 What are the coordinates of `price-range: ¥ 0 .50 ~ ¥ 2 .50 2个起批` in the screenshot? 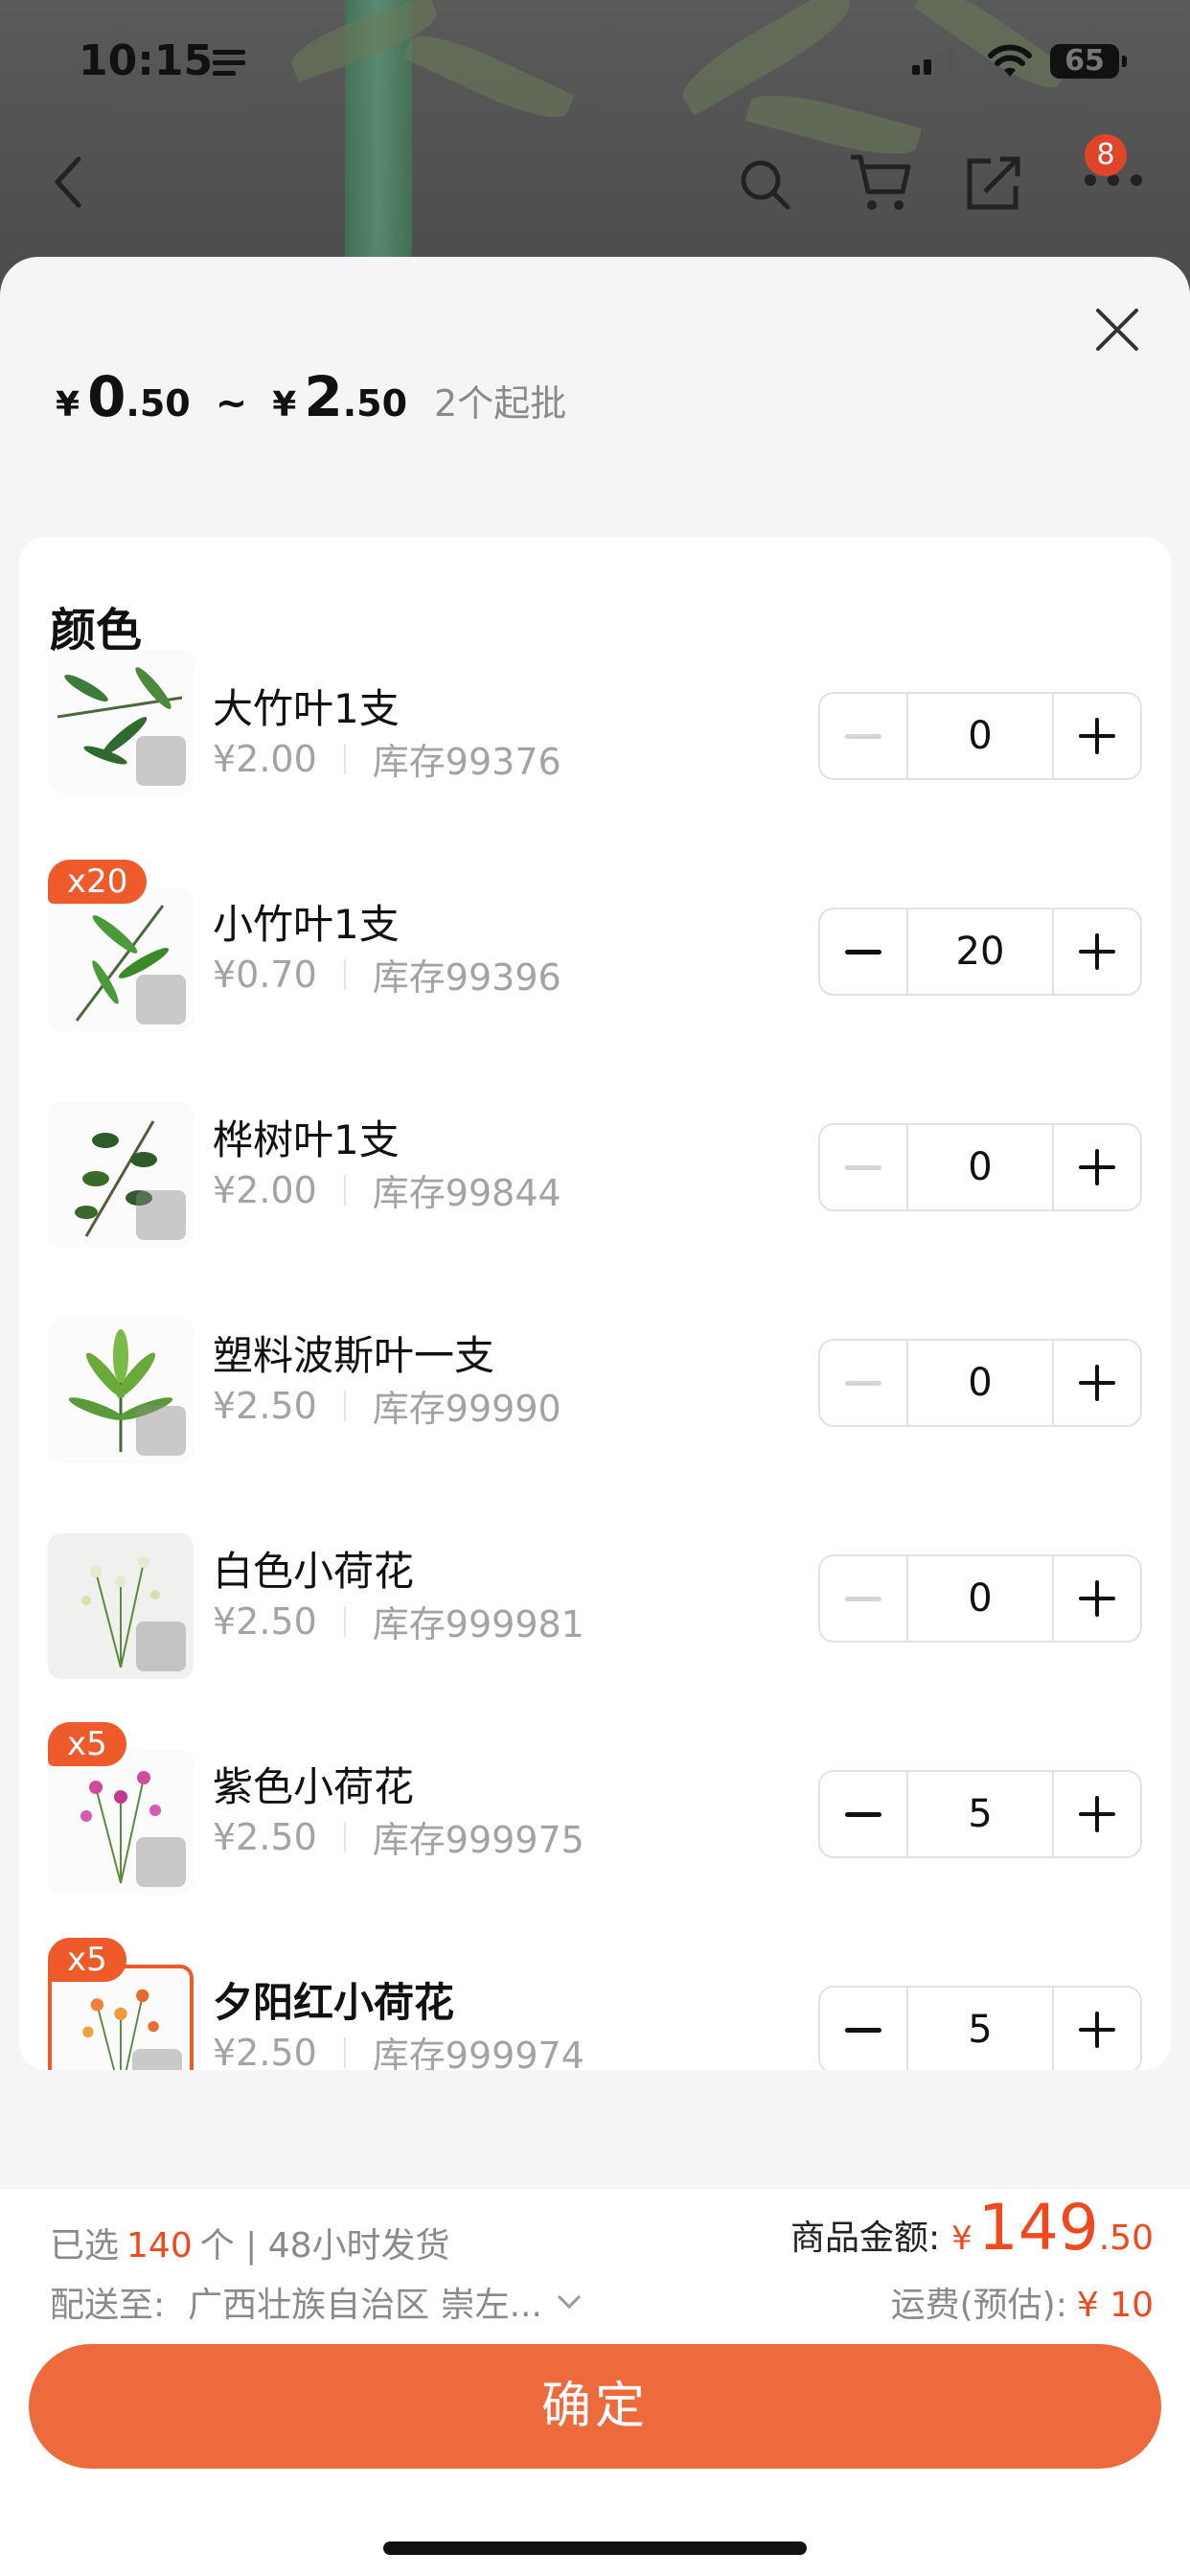 It's located at (311, 402).